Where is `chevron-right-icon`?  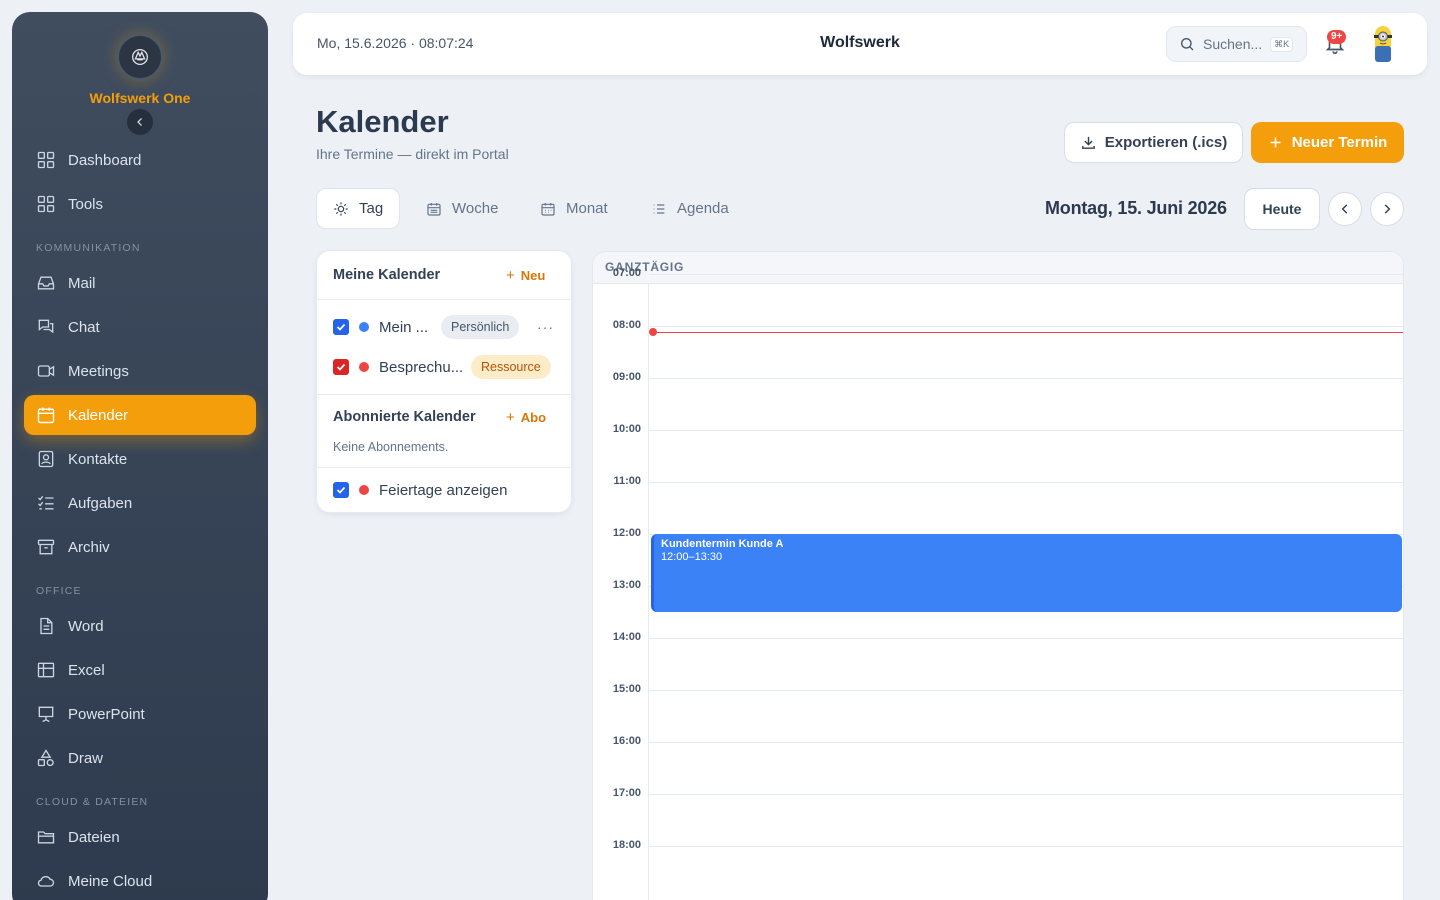
chevron-right-icon is located at coordinates (1387, 209).